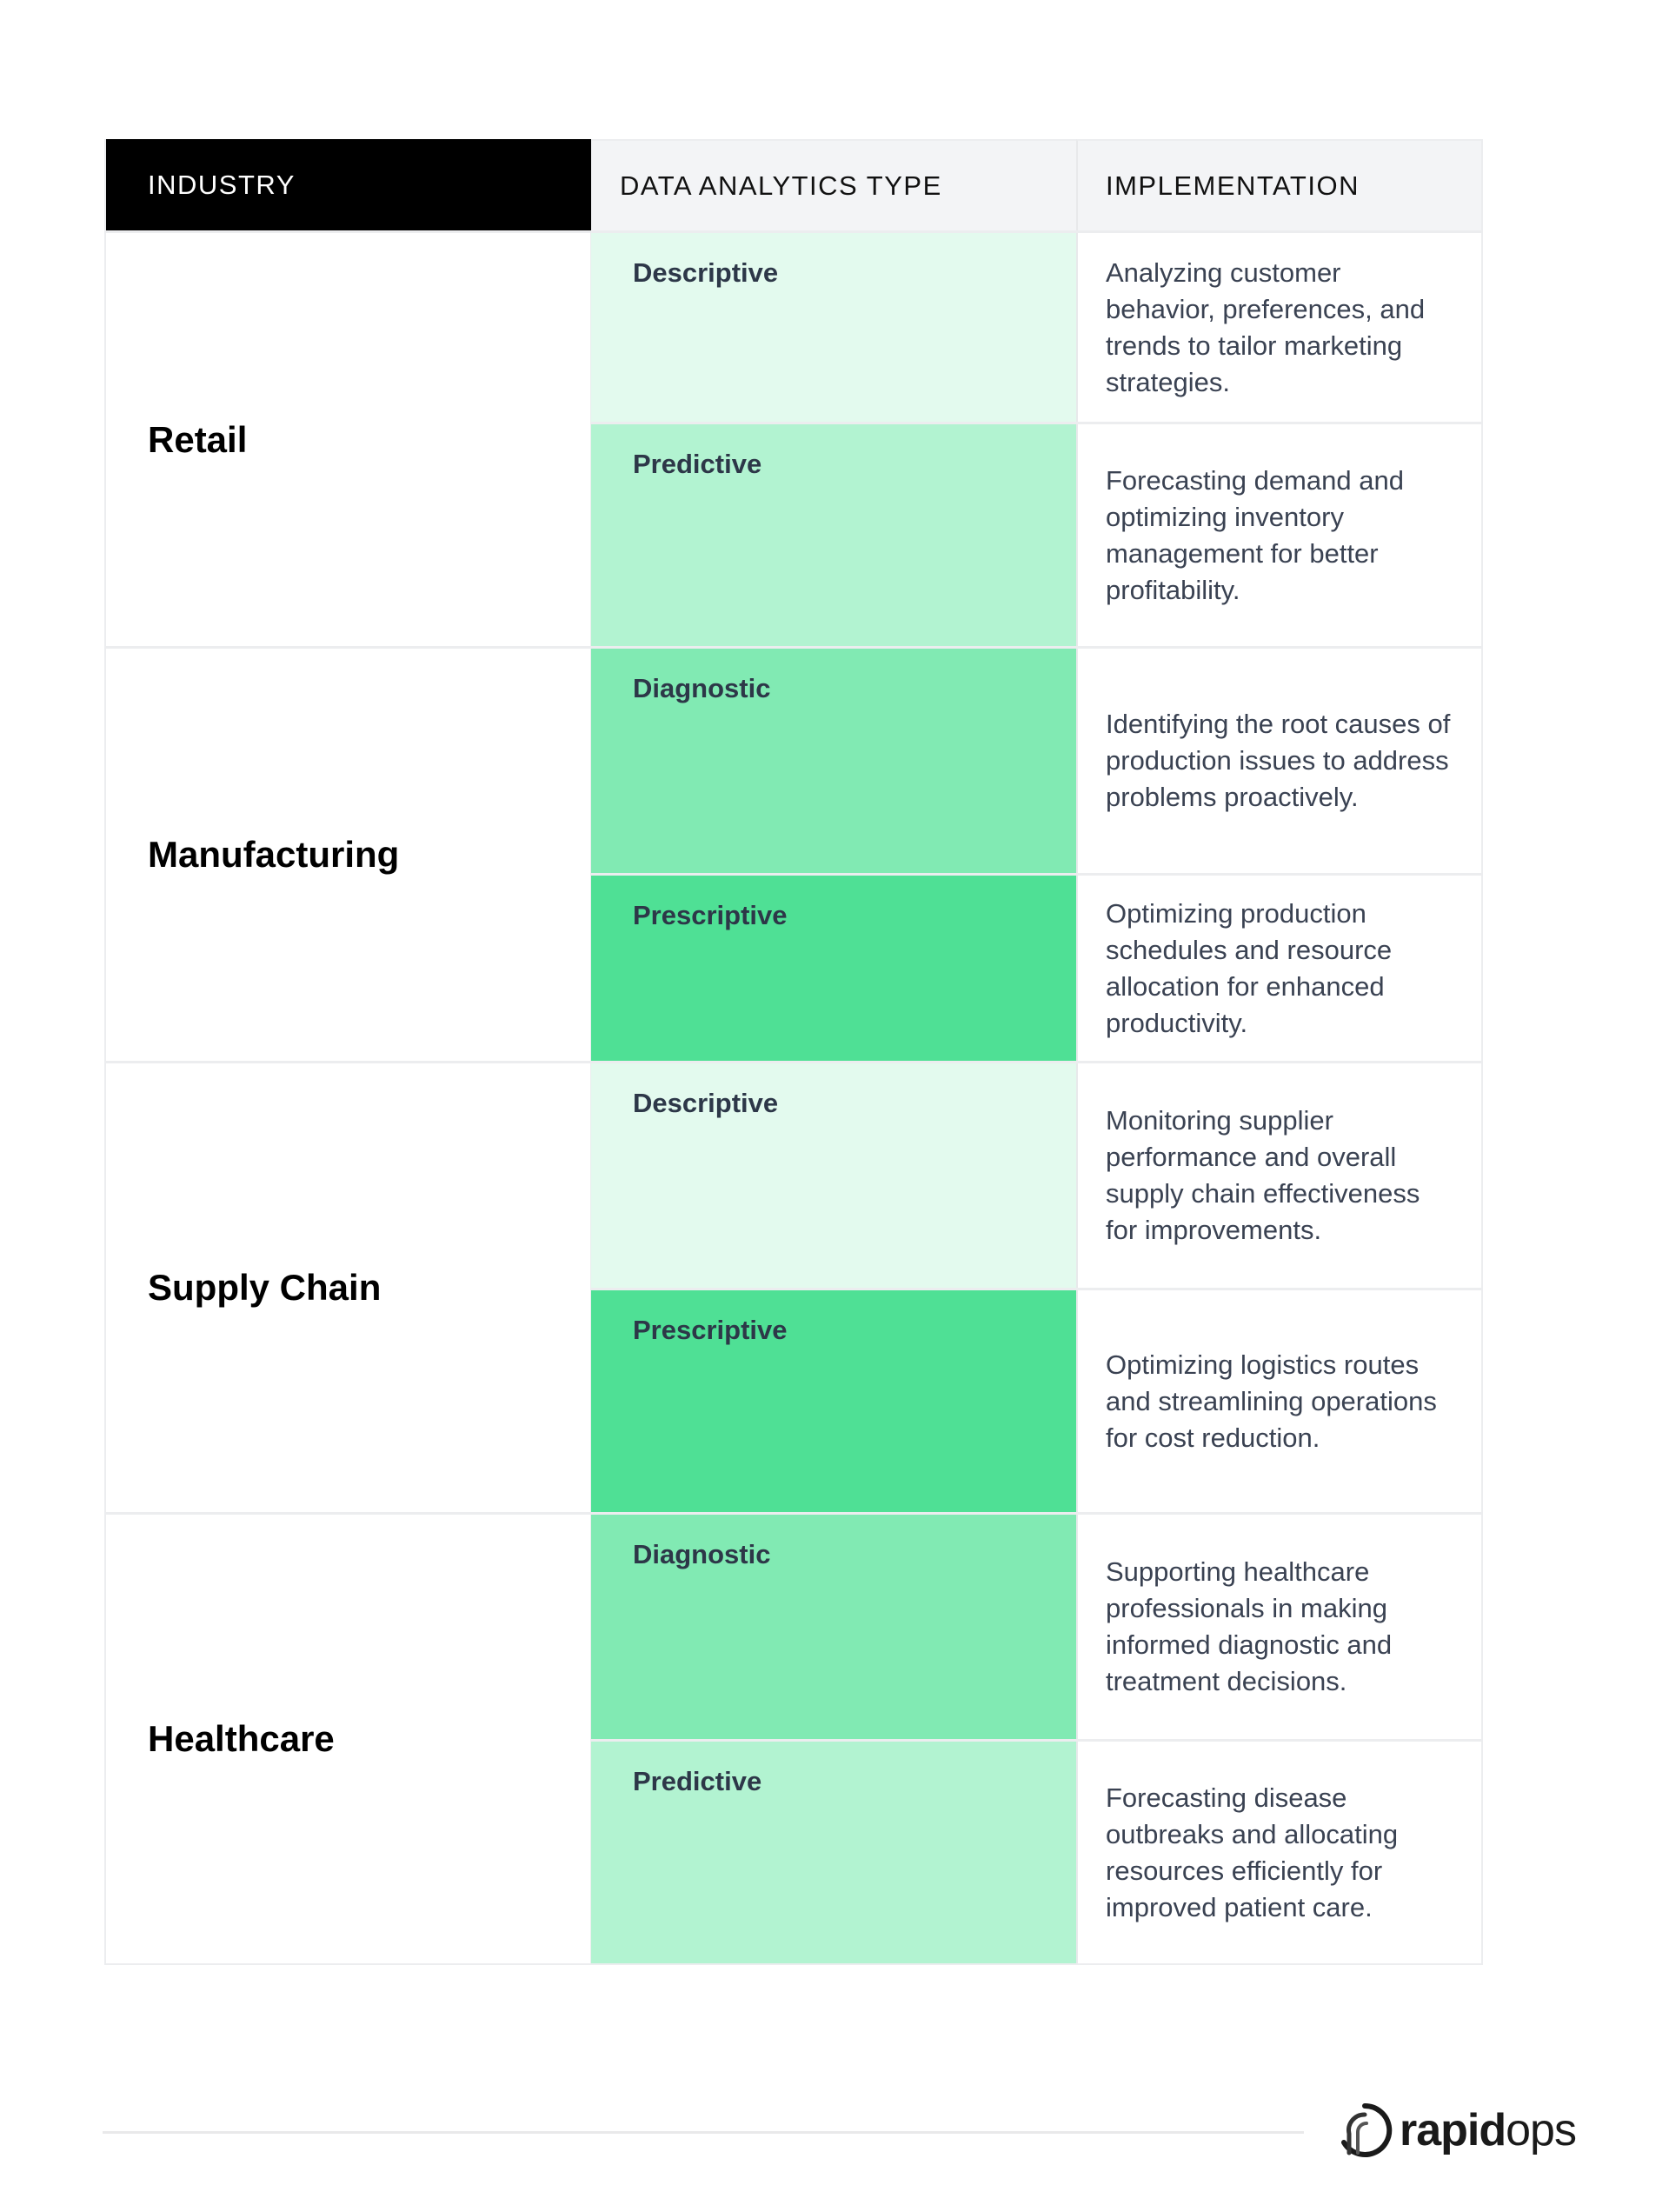  What do you see at coordinates (1367, 2129) in the screenshot?
I see `rapidops-swirl-icon` at bounding box center [1367, 2129].